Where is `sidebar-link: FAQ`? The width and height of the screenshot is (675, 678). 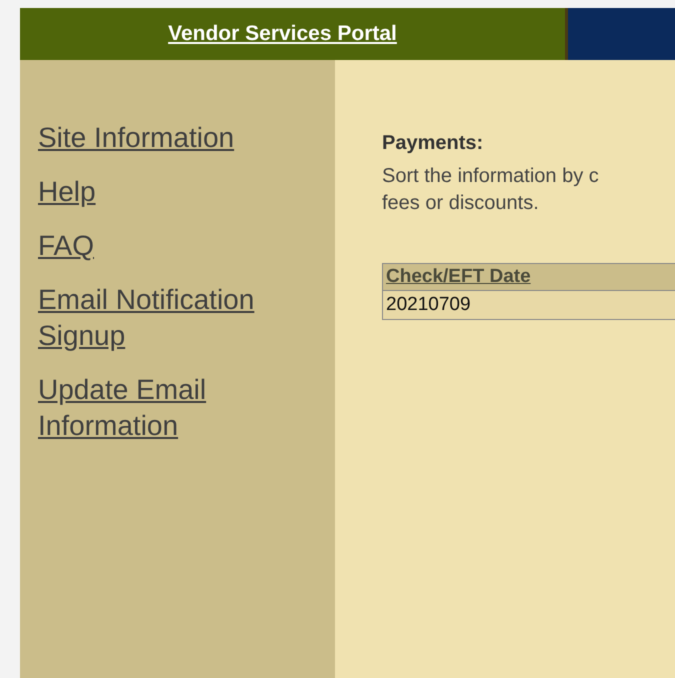
sidebar-link: FAQ is located at coordinates (177, 246).